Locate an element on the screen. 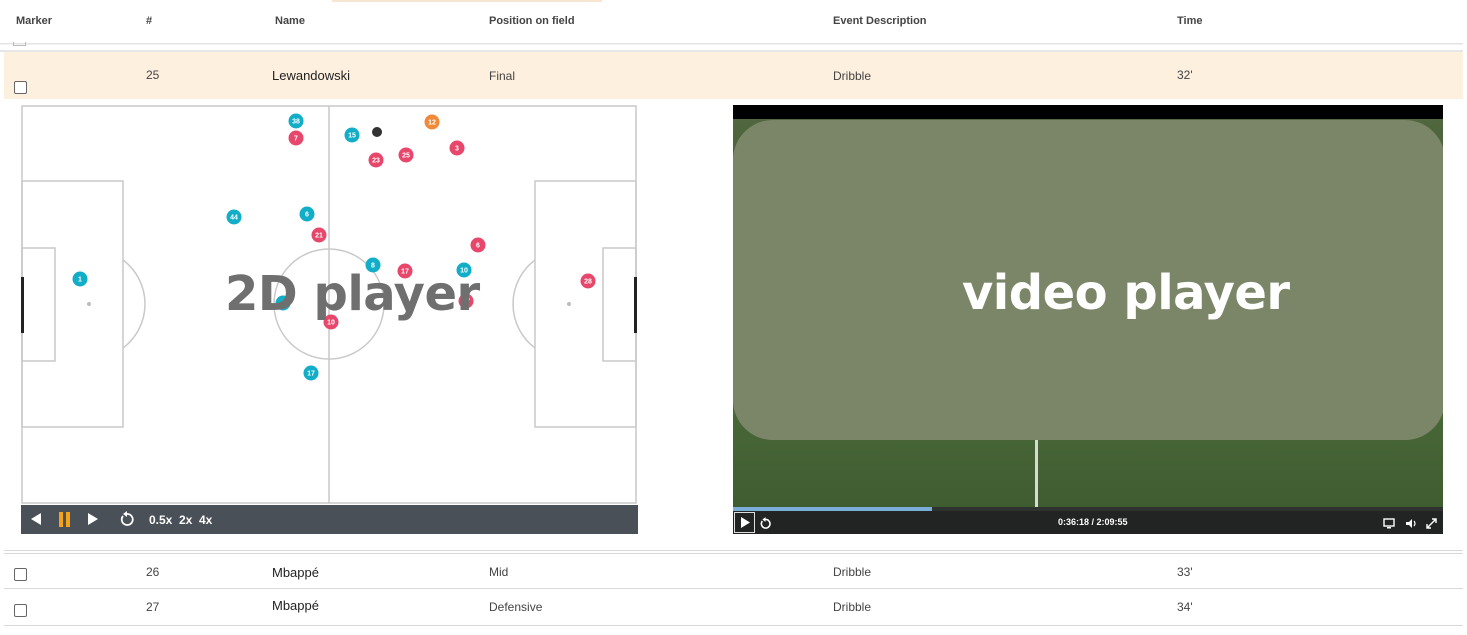  pause-icon is located at coordinates (65, 521).